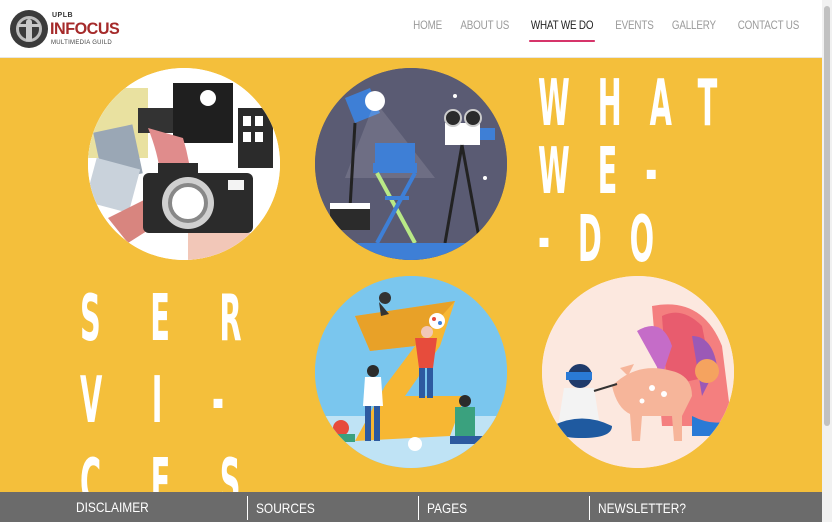 This screenshot has height=522, width=832. What do you see at coordinates (427, 29) in the screenshot?
I see `nav-home: HOME` at bounding box center [427, 29].